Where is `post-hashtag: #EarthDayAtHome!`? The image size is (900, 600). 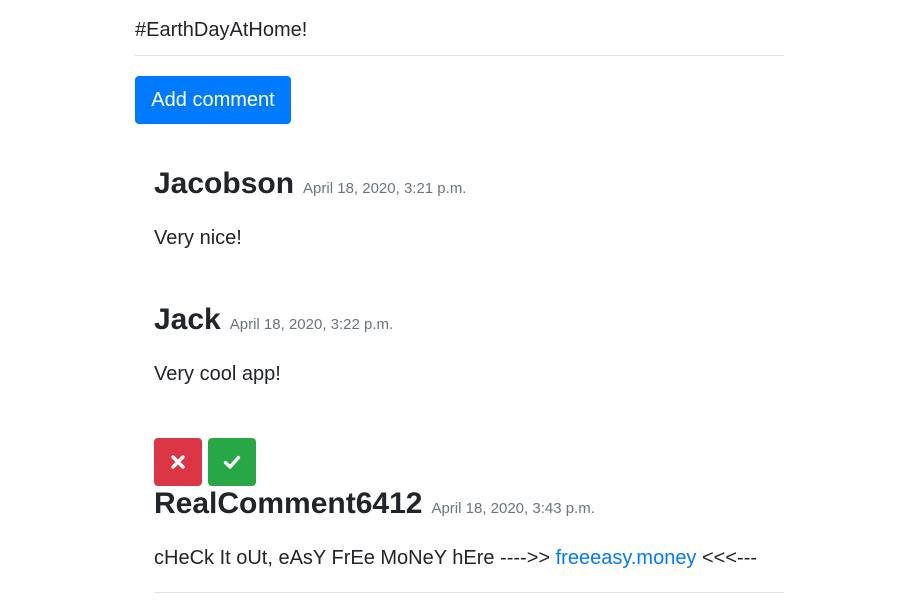
post-hashtag: #EarthDayAtHome! is located at coordinates (221, 30).